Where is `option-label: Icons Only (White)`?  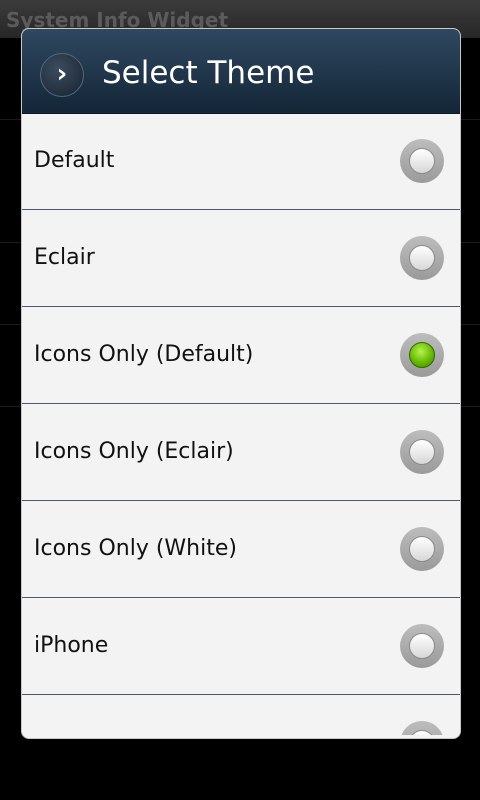
option-label: Icons Only (White) is located at coordinates (135, 548).